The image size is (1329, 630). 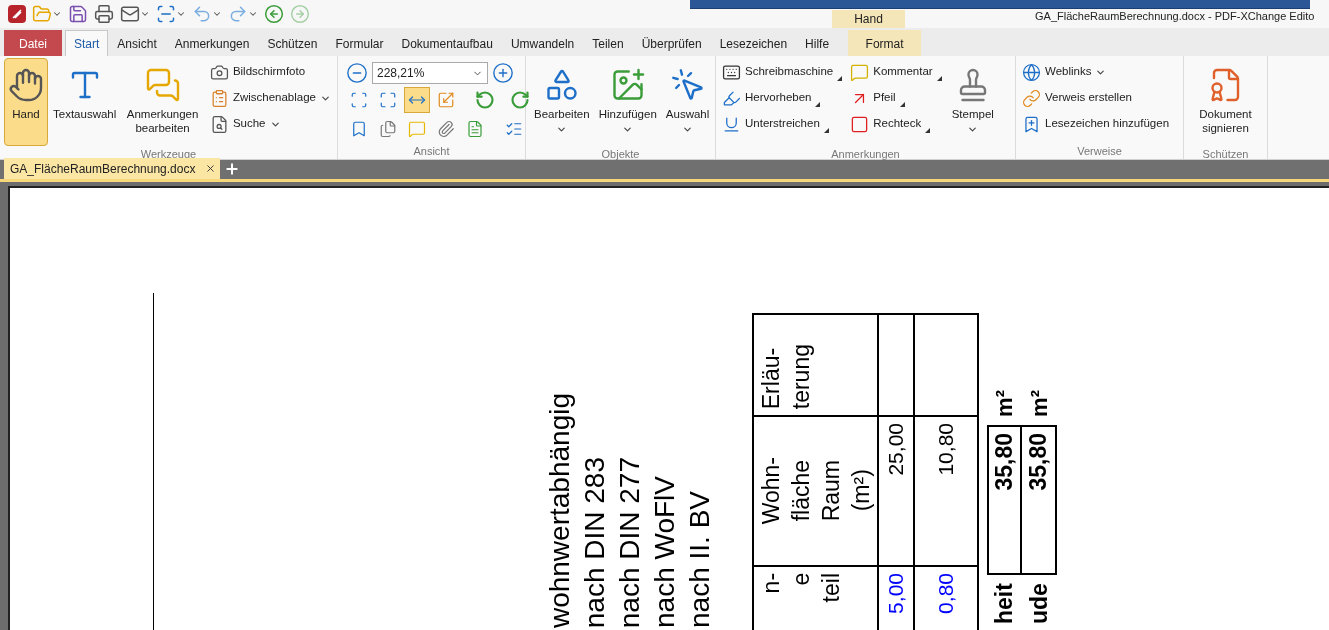 I want to click on document-tab: GA_FlächeRaumBerechnung.docx, so click(x=112, y=168).